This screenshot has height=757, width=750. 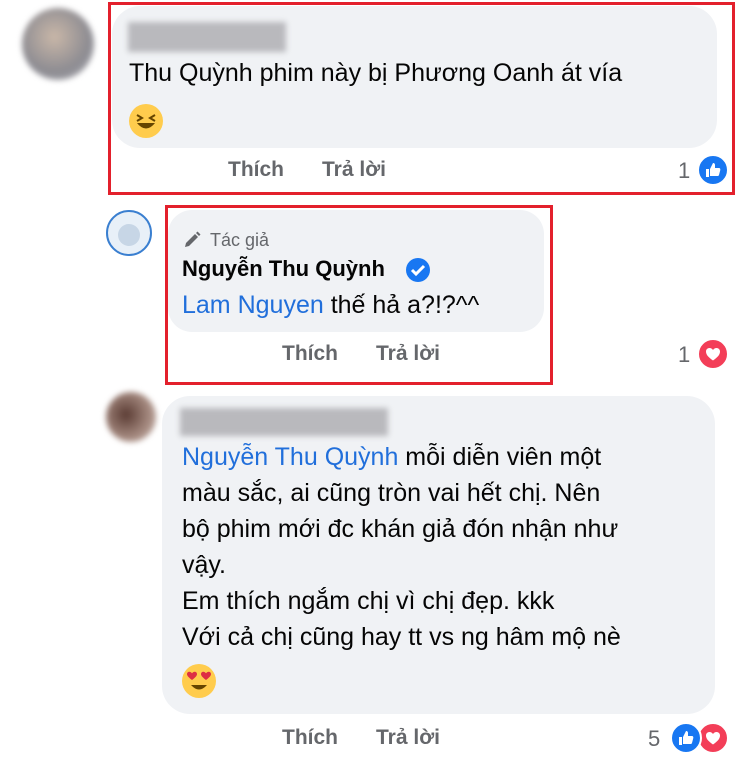 I want to click on mention-link: Nguyễn Thu Quỳnh, so click(x=290, y=457).